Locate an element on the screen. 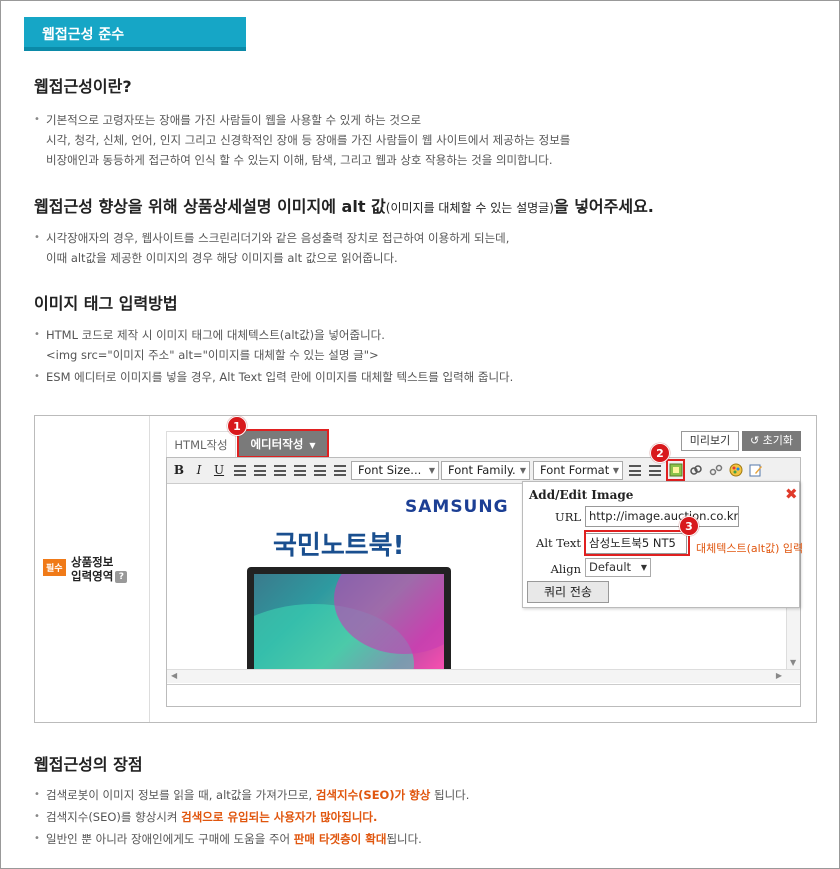 Image resolution: width=840 pixels, height=869 pixels. editor-status-bar is located at coordinates (483, 695).